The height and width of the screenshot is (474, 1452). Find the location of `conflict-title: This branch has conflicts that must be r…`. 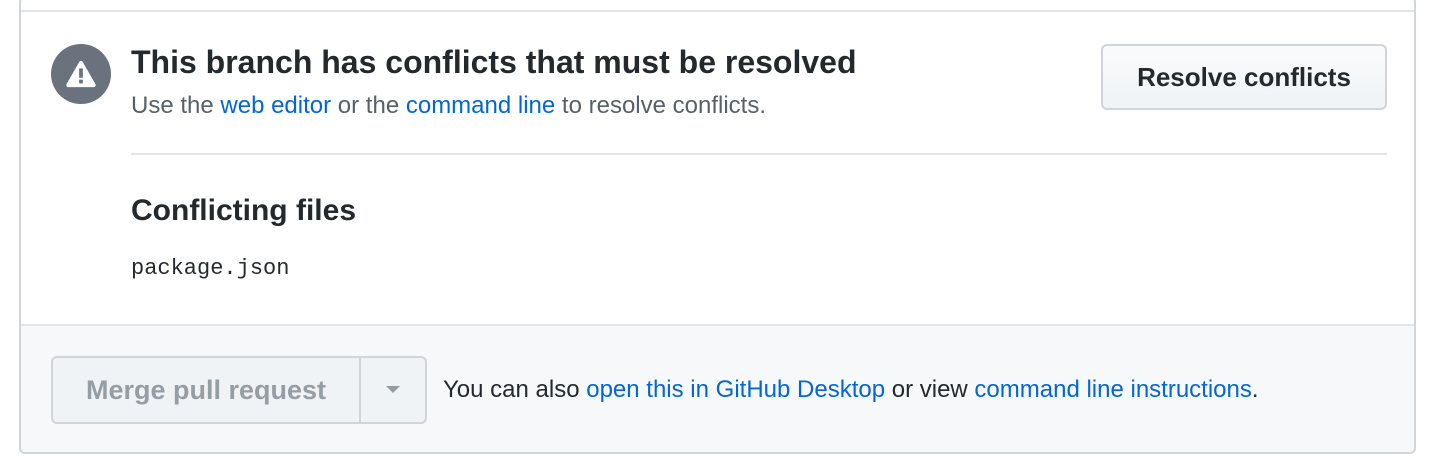

conflict-title: This branch has conflicts that must be r… is located at coordinates (494, 62).